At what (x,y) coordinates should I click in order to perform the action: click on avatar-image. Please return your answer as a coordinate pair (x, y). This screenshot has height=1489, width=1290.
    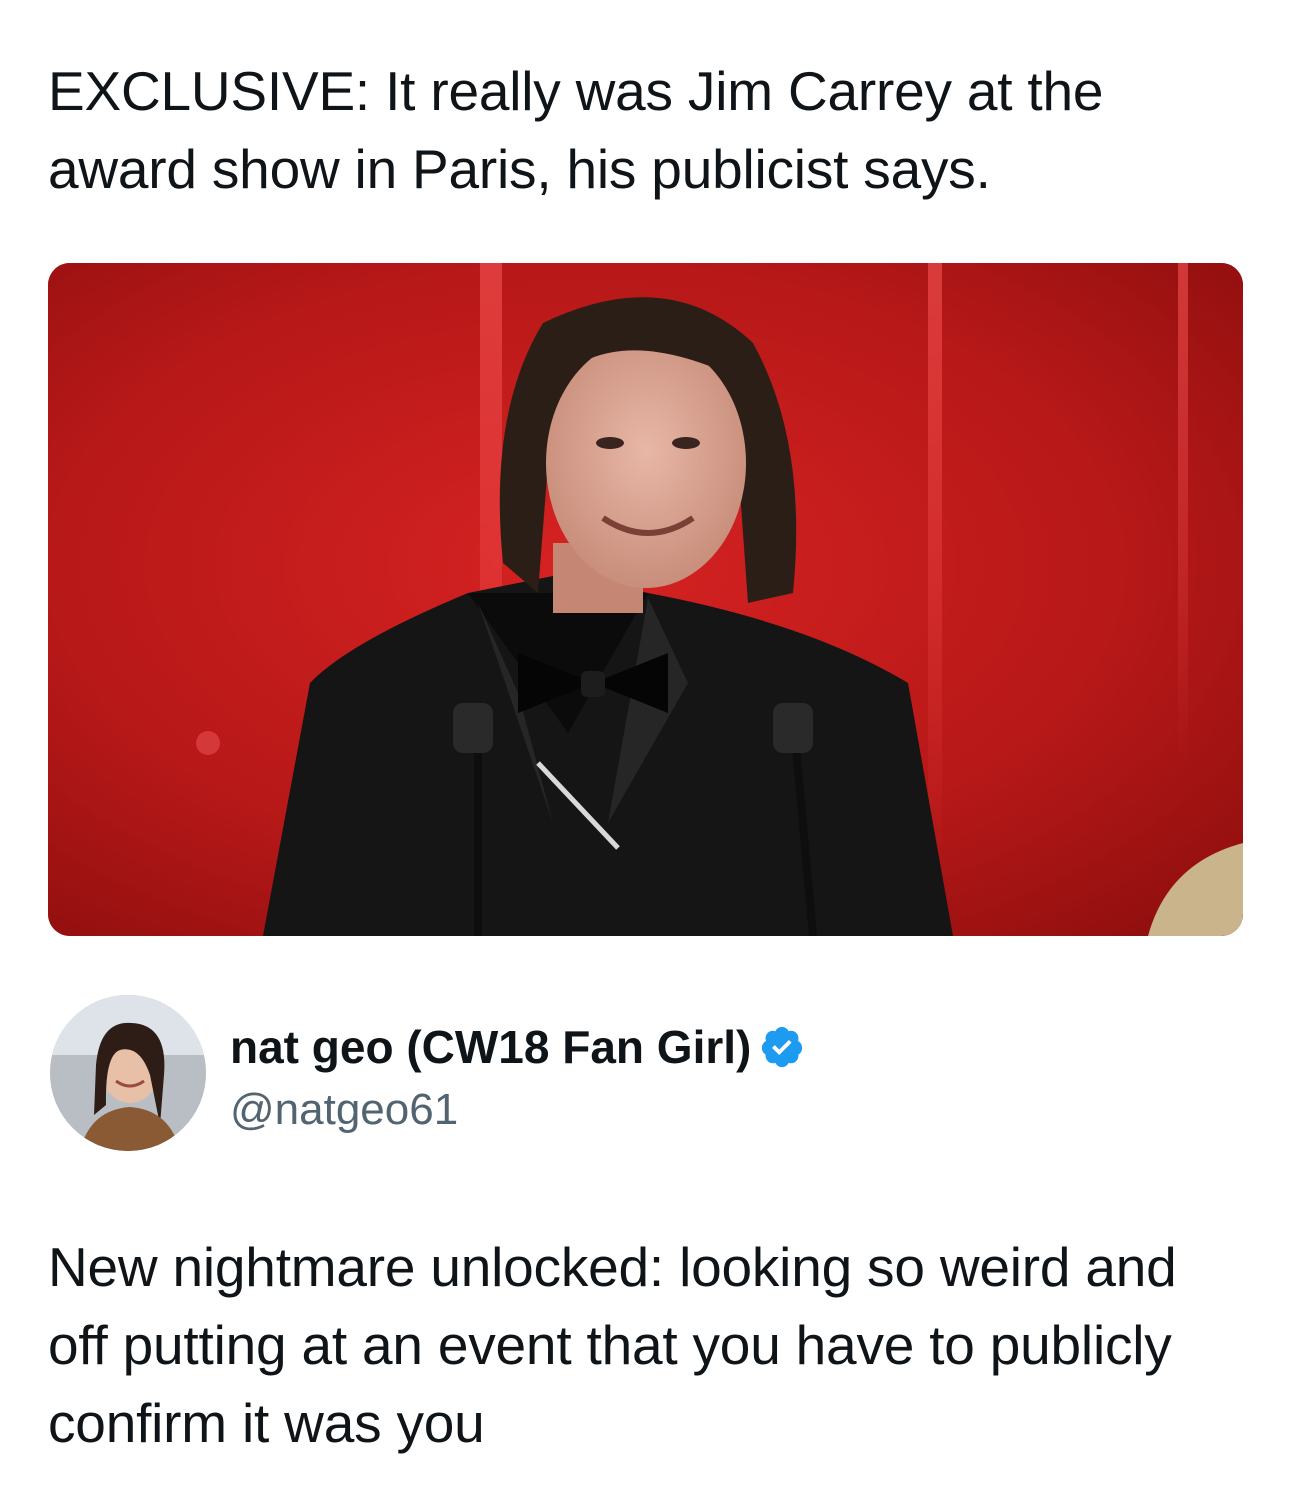
    Looking at the image, I should click on (128, 1073).